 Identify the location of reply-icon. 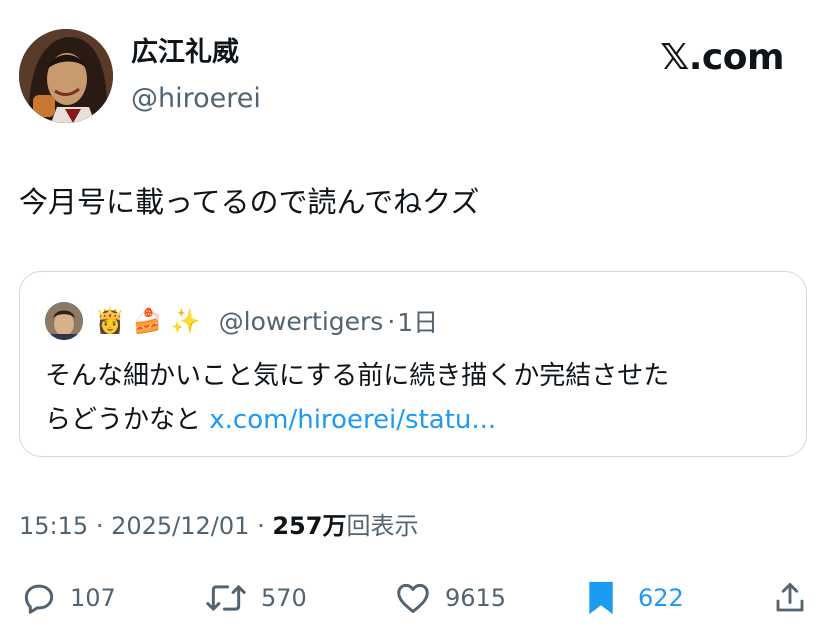
(39, 599).